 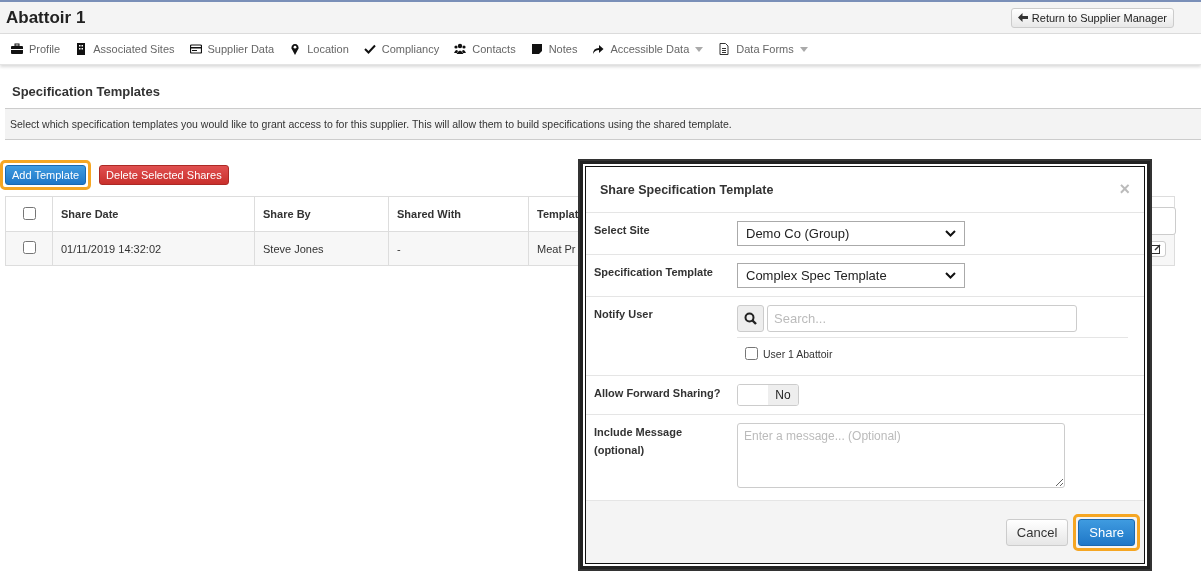 I want to click on nav-link: Notes, so click(x=554, y=49).